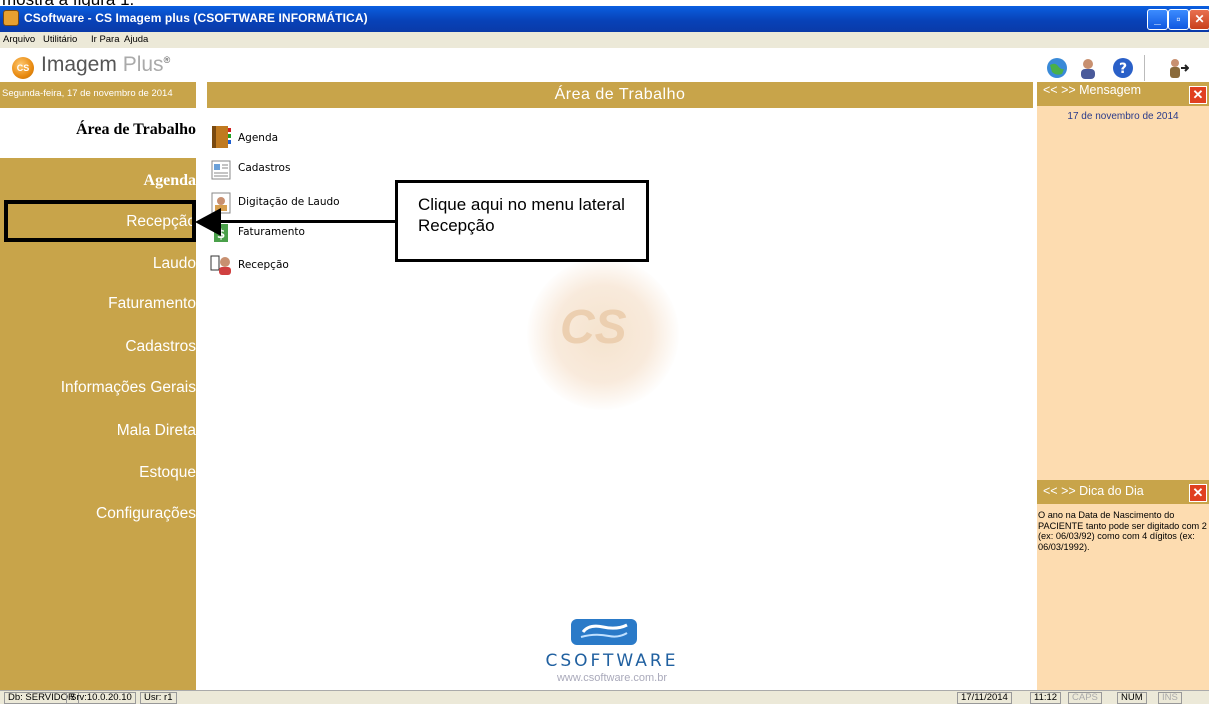  Describe the element at coordinates (604, 65) in the screenshot. I see `toolbar` at that location.